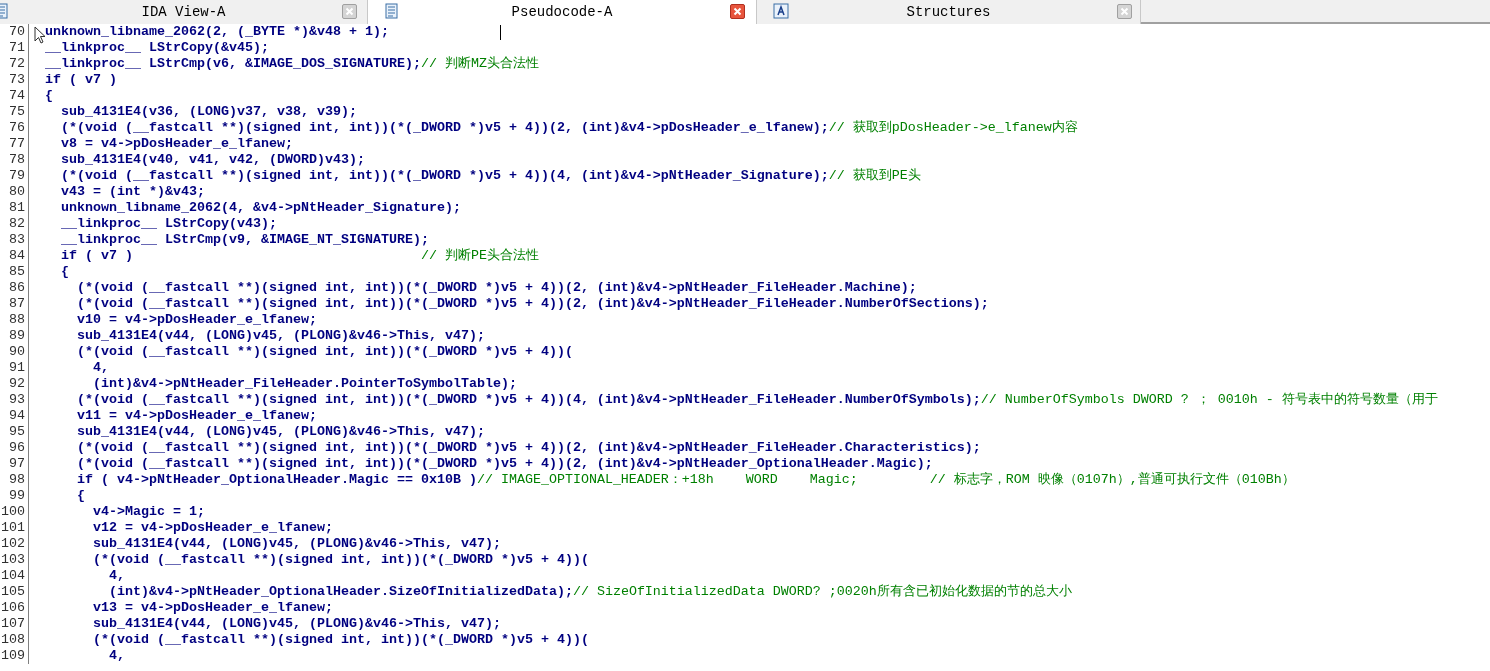 The height and width of the screenshot is (671, 1490). I want to click on line-number: 75, so click(17, 112).